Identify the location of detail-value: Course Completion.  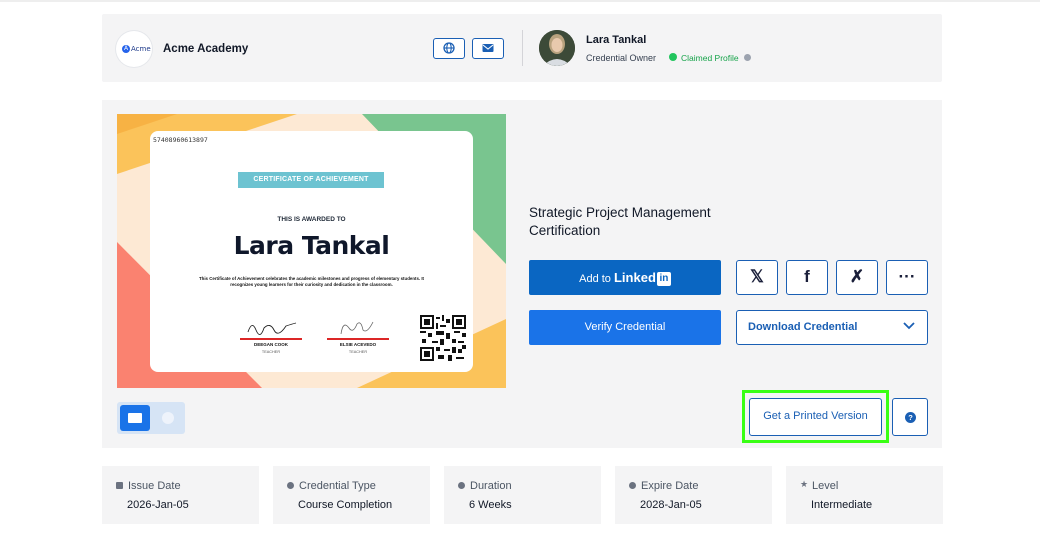
(345, 505).